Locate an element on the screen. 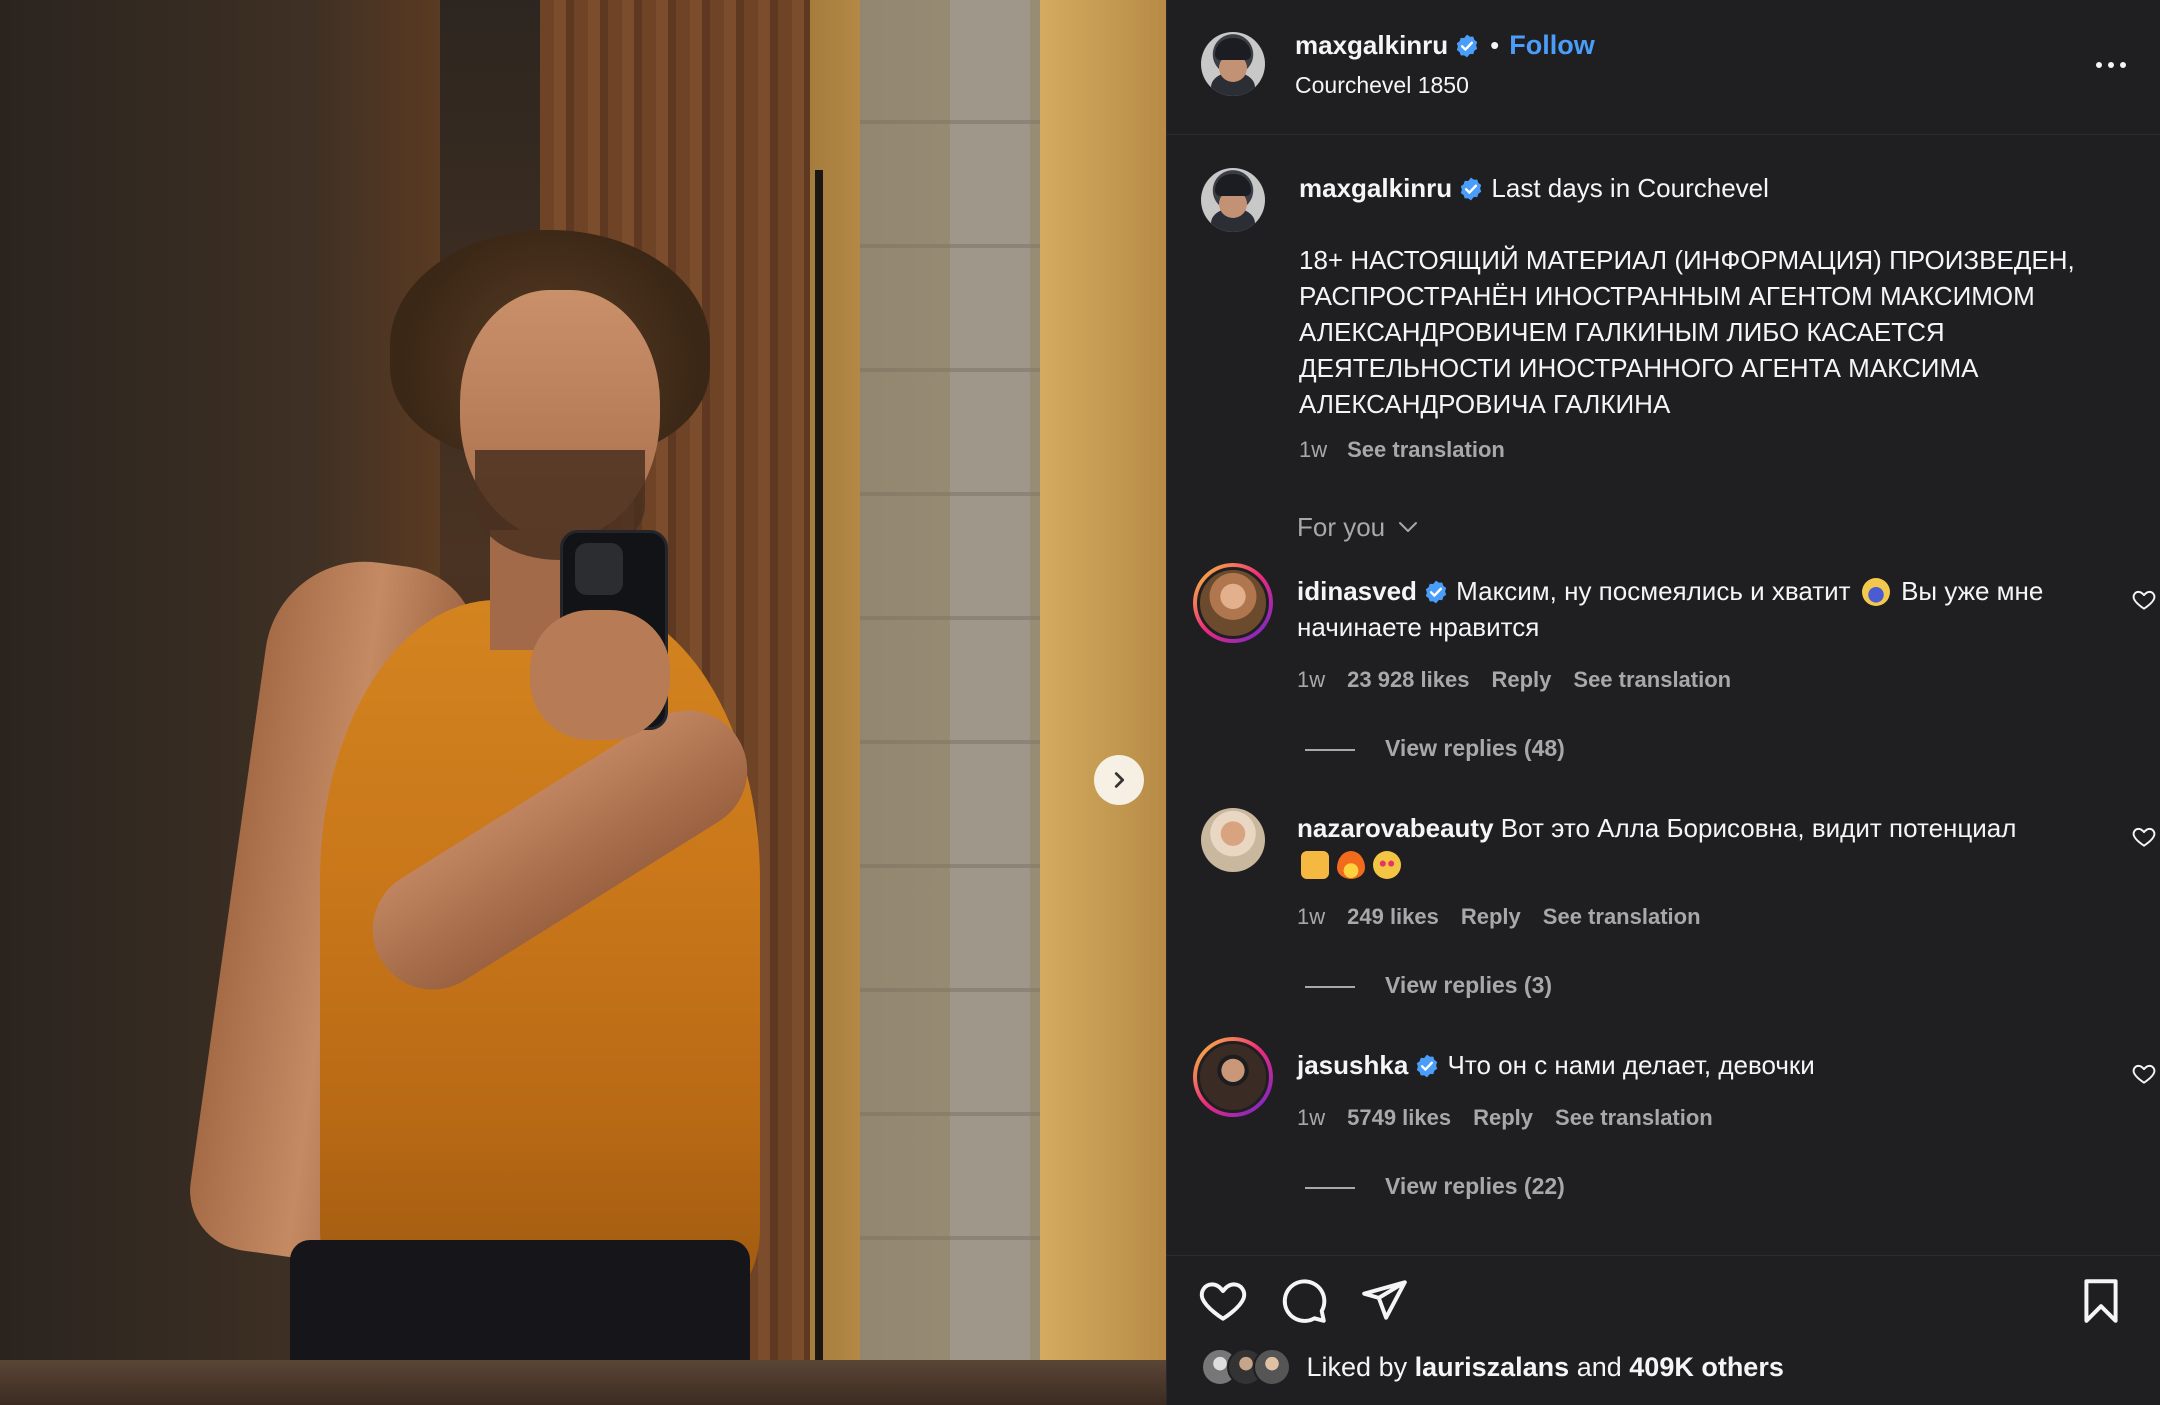  comment-body: Что он с нами делает, девочки is located at coordinates (1631, 1065).